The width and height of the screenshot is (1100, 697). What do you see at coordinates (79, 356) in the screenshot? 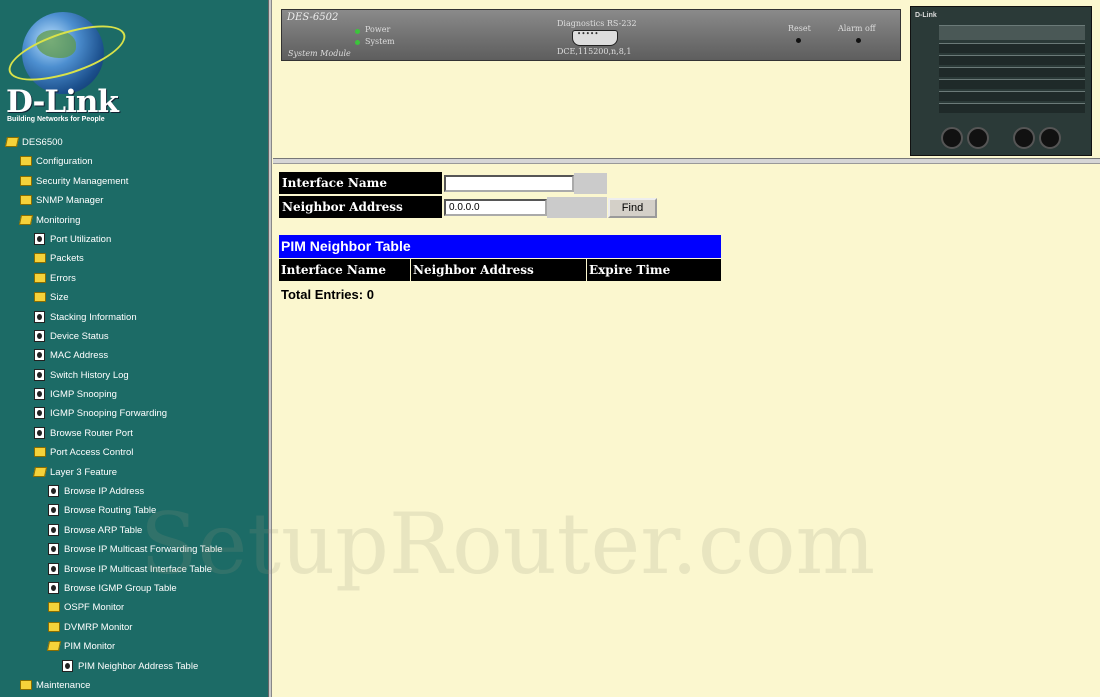
I see `sidebar-item-label: MAC Address` at bounding box center [79, 356].